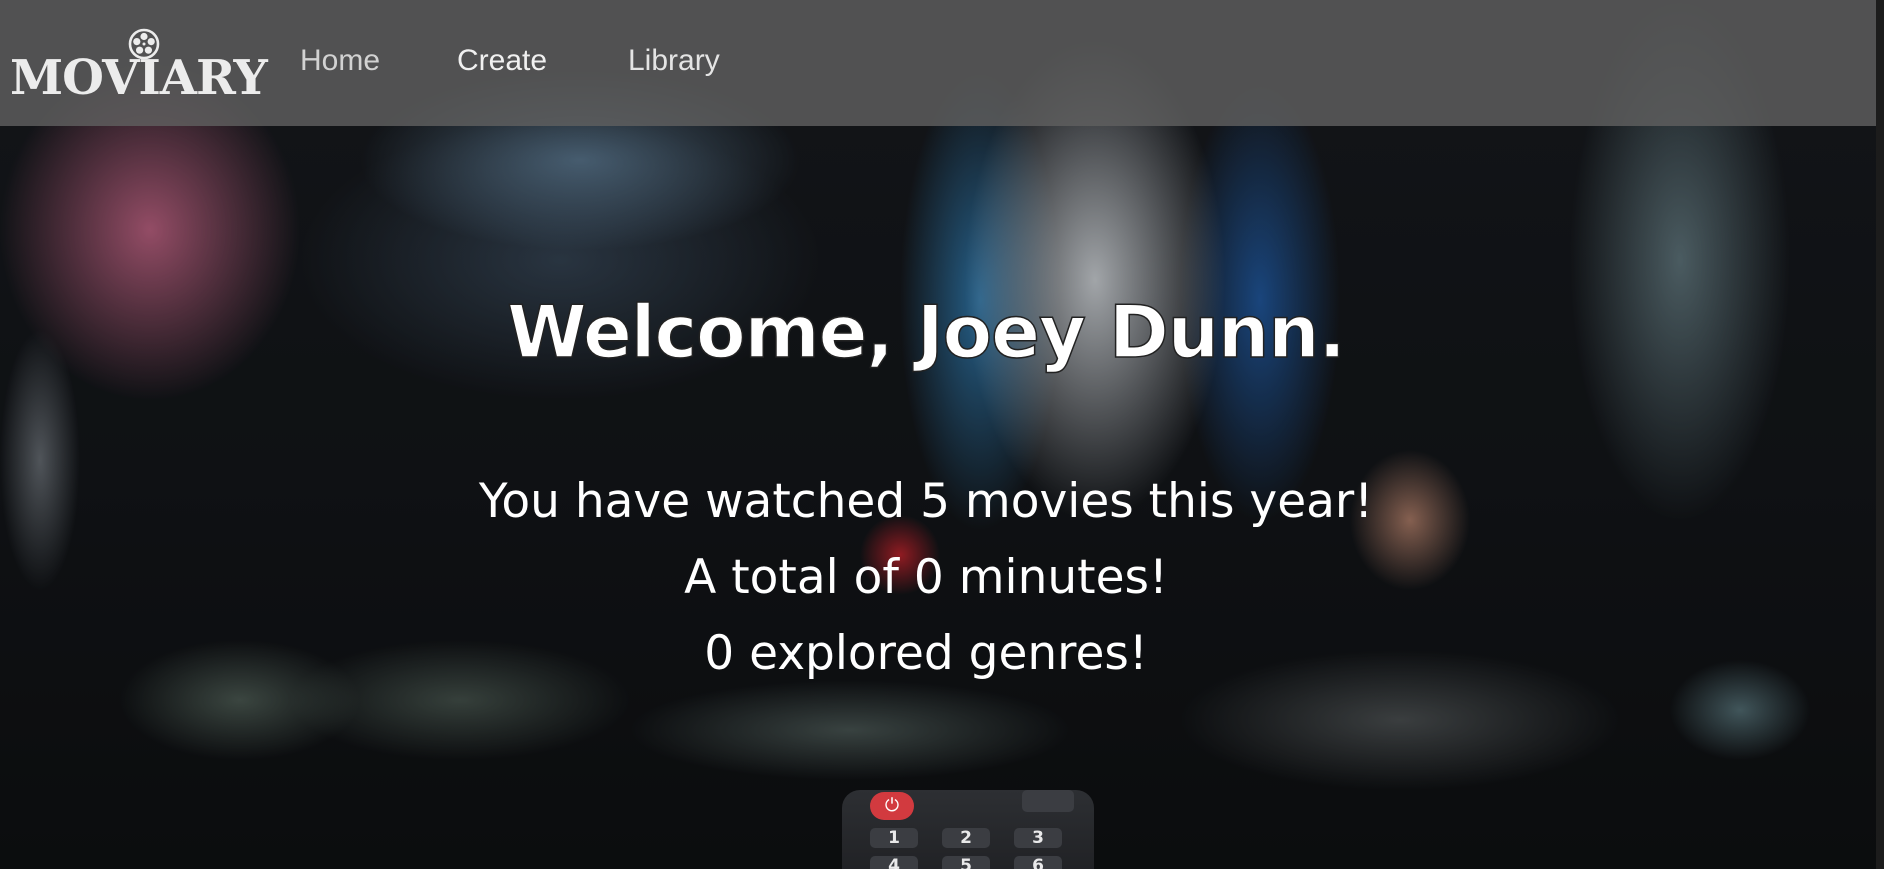  What do you see at coordinates (502, 61) in the screenshot?
I see `nav-create-link: Create` at bounding box center [502, 61].